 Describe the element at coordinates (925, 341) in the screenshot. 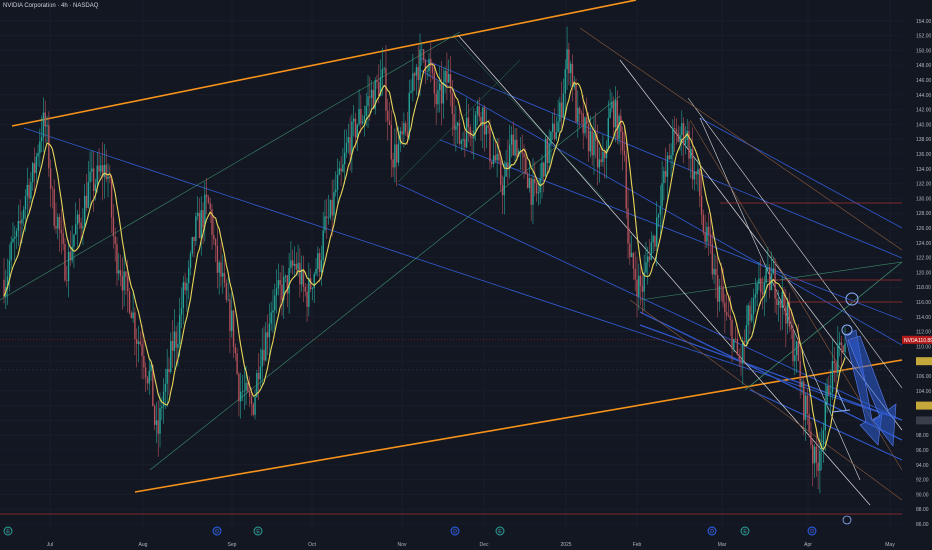

I see `last-price-value: 110.89` at that location.